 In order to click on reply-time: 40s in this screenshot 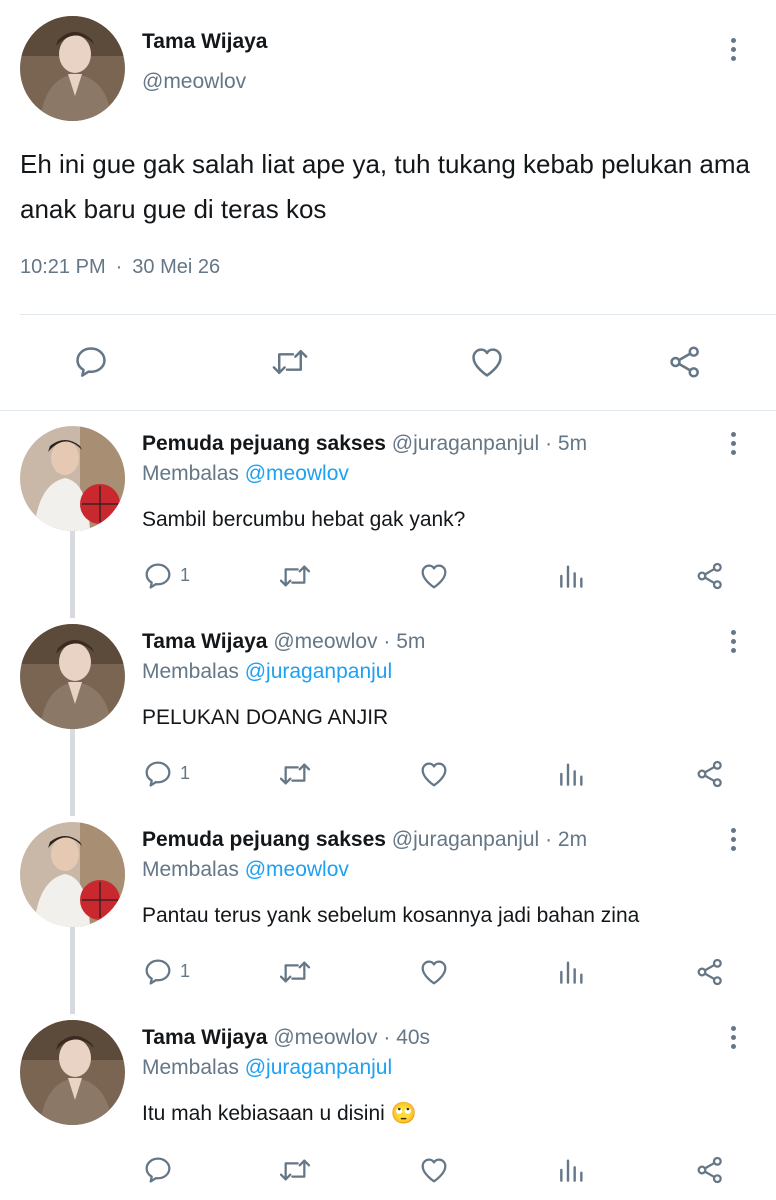, I will do `click(413, 1037)`.